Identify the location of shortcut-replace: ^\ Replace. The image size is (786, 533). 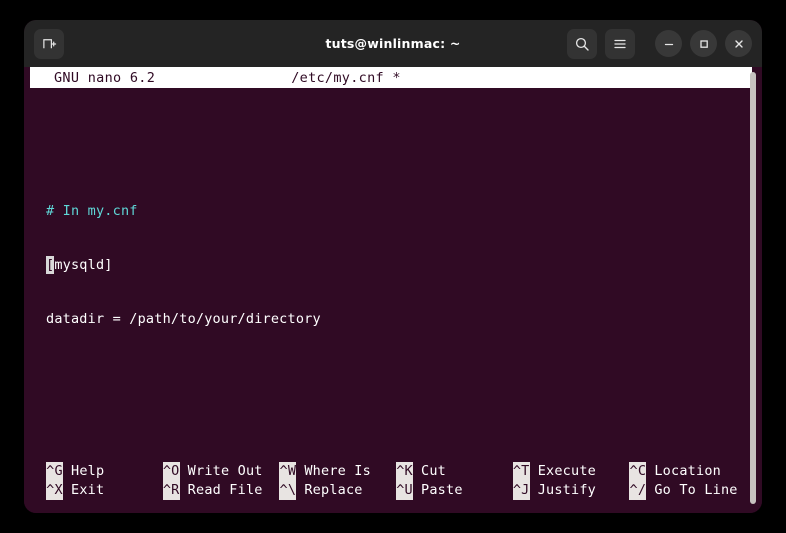
(337, 490).